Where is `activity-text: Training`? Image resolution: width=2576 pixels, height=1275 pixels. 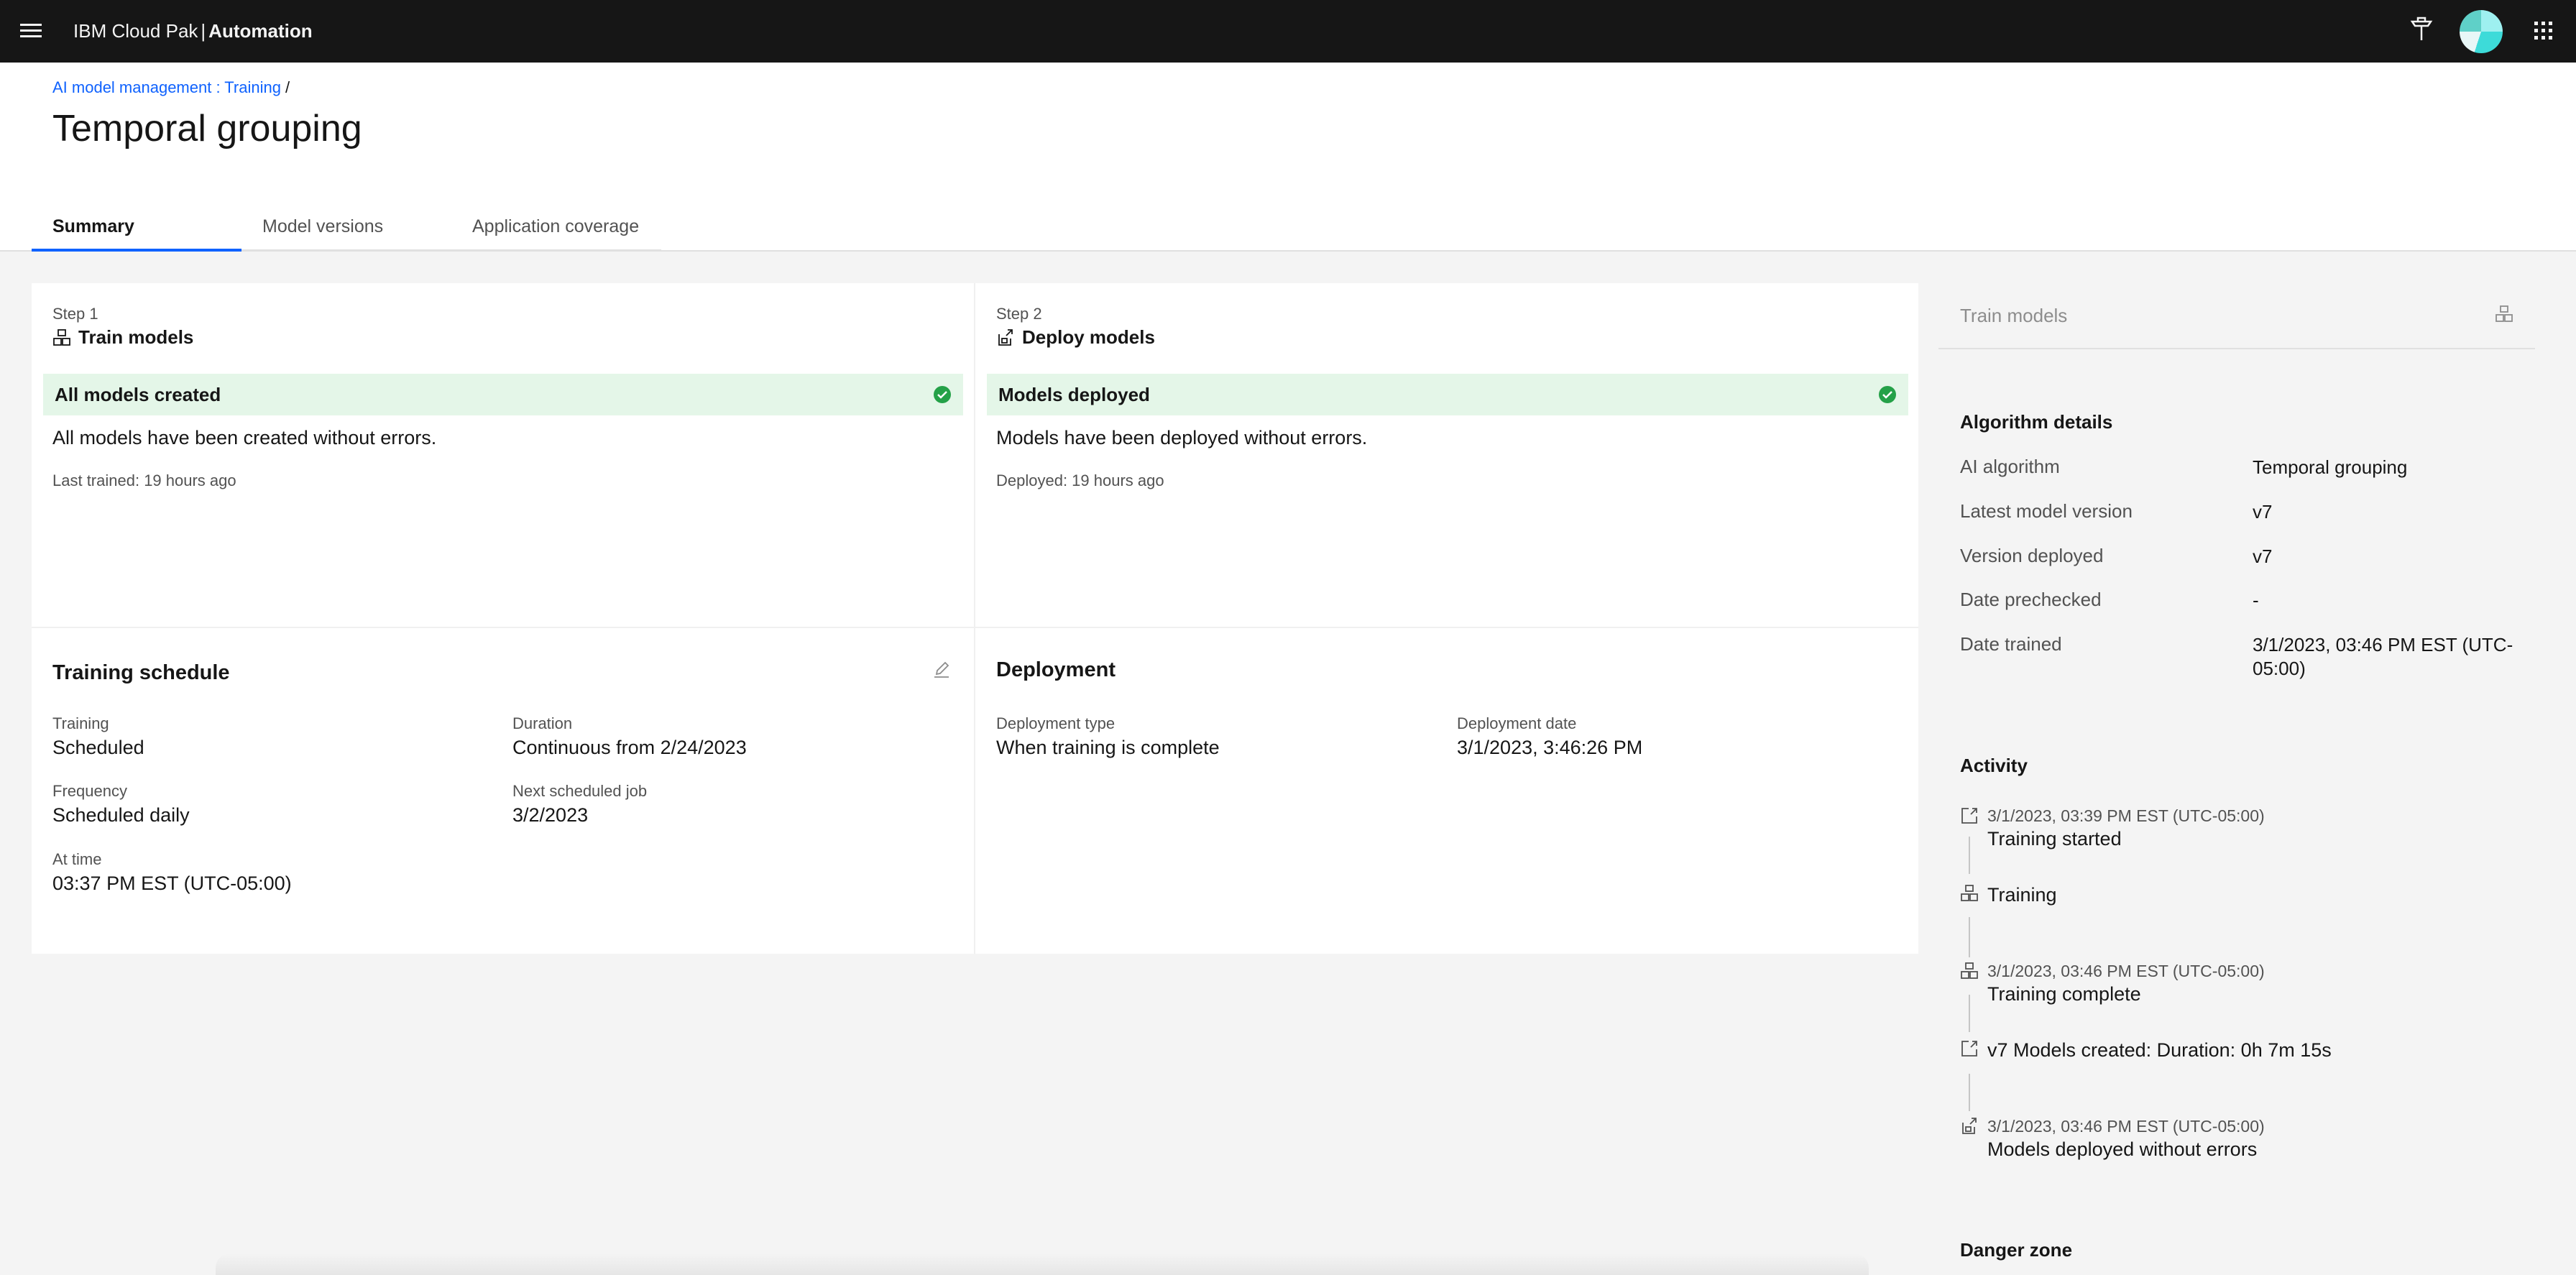 activity-text: Training is located at coordinates (2022, 895).